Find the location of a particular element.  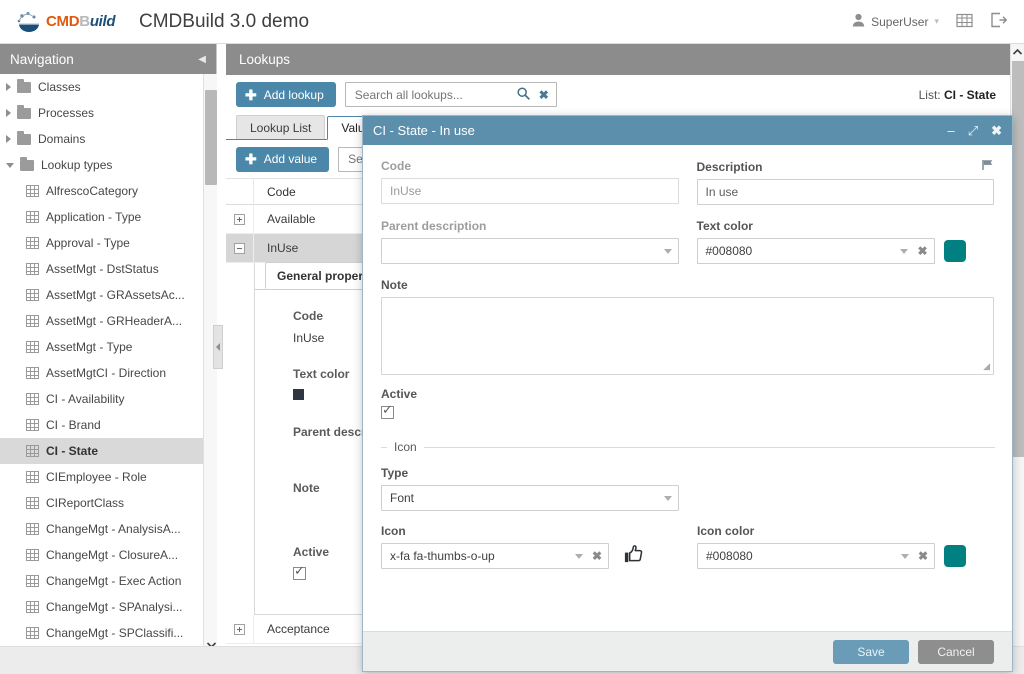

resize-grip-icon: ◢ is located at coordinates (986, 366).